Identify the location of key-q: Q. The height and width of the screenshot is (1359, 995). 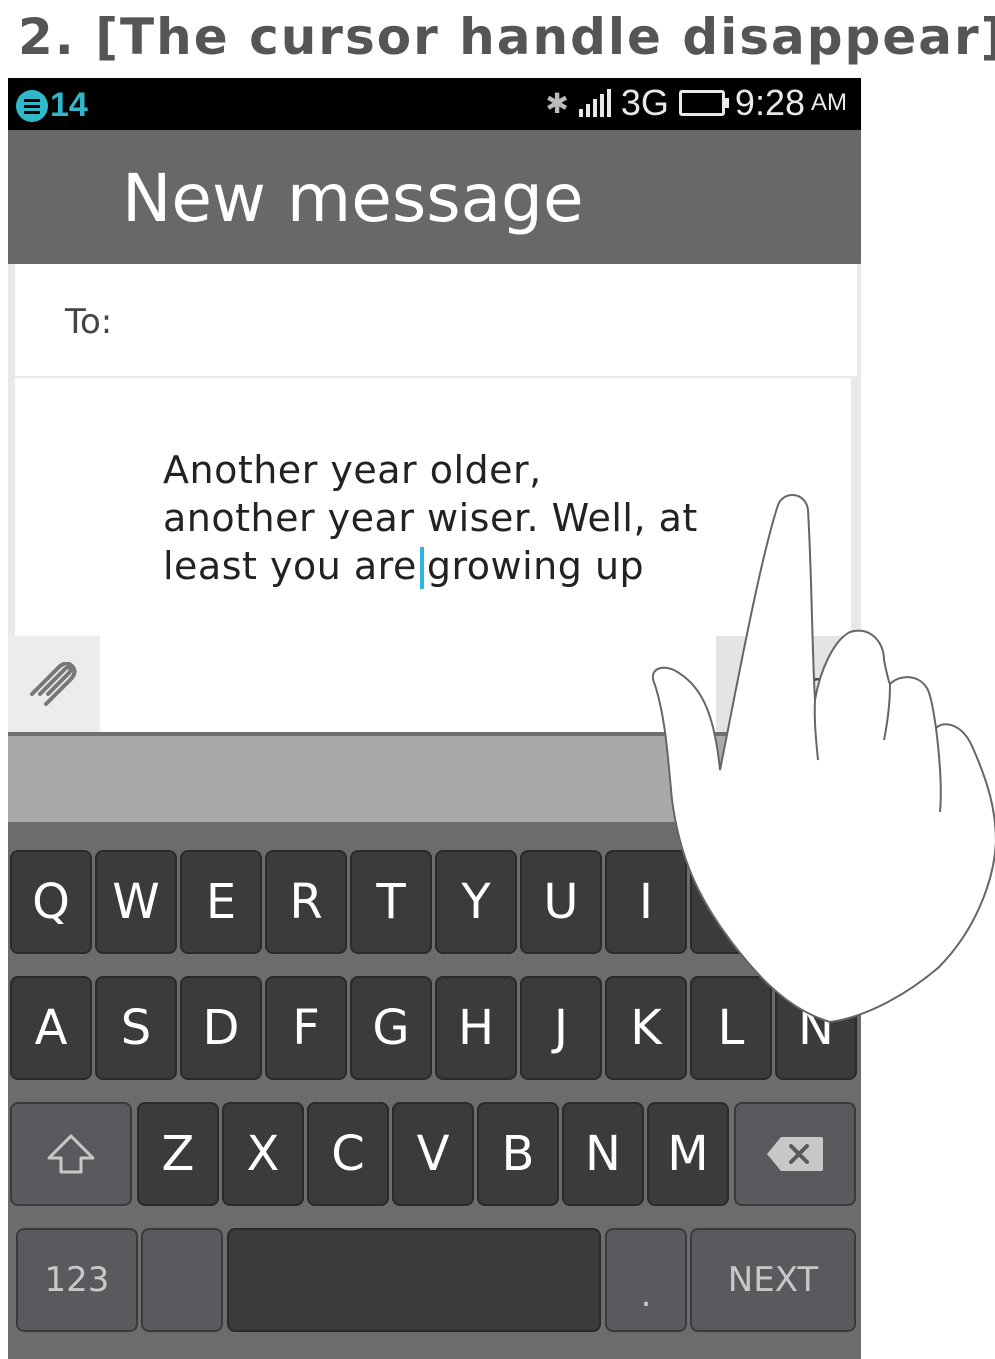
(51, 902).